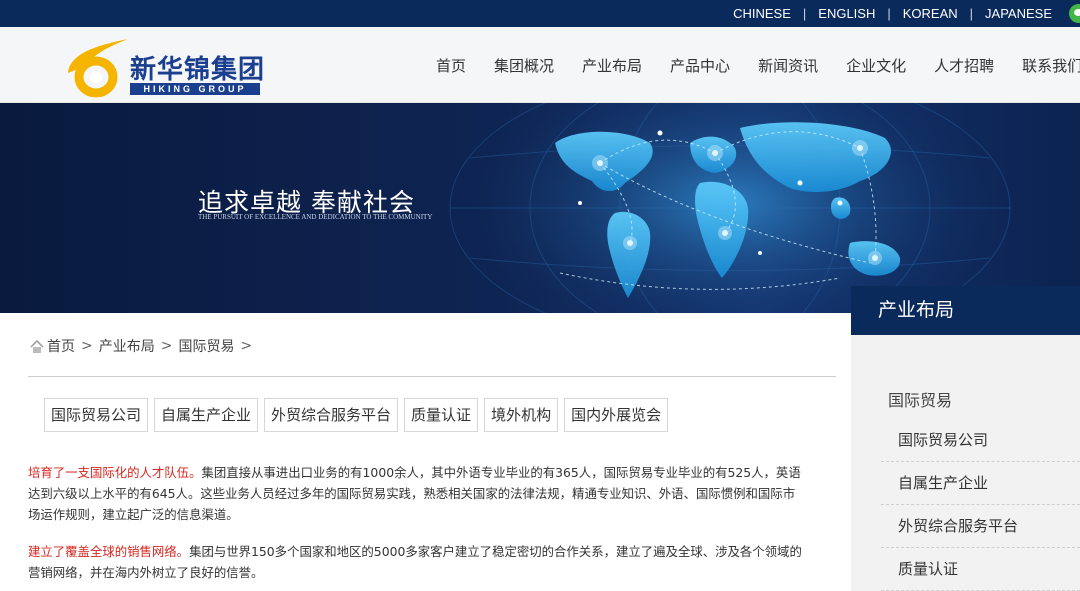 The width and height of the screenshot is (1080, 591). Describe the element at coordinates (524, 65) in the screenshot. I see `nav-overview: 集团概况` at that location.